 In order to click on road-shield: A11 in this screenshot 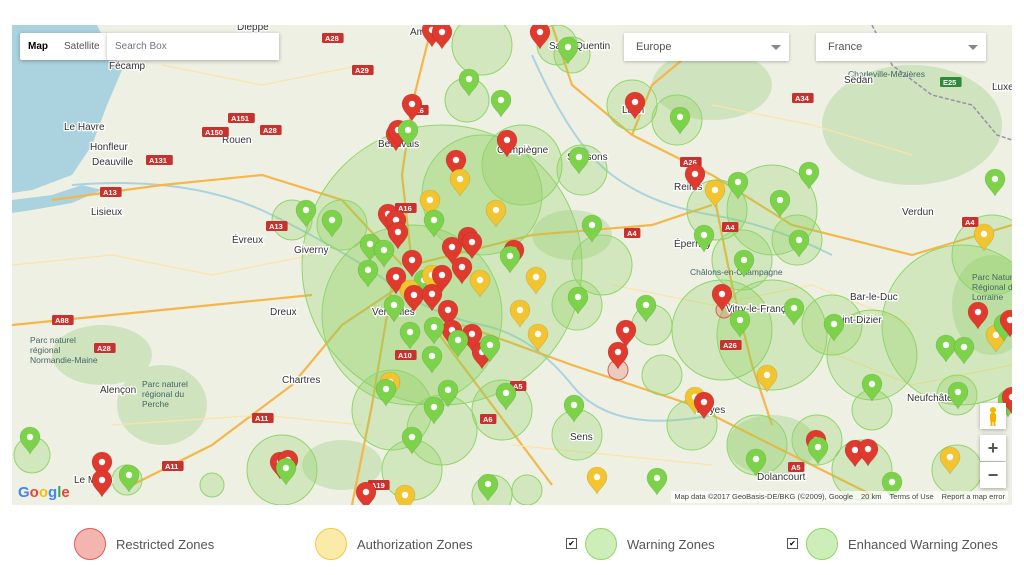, I will do `click(263, 418)`.